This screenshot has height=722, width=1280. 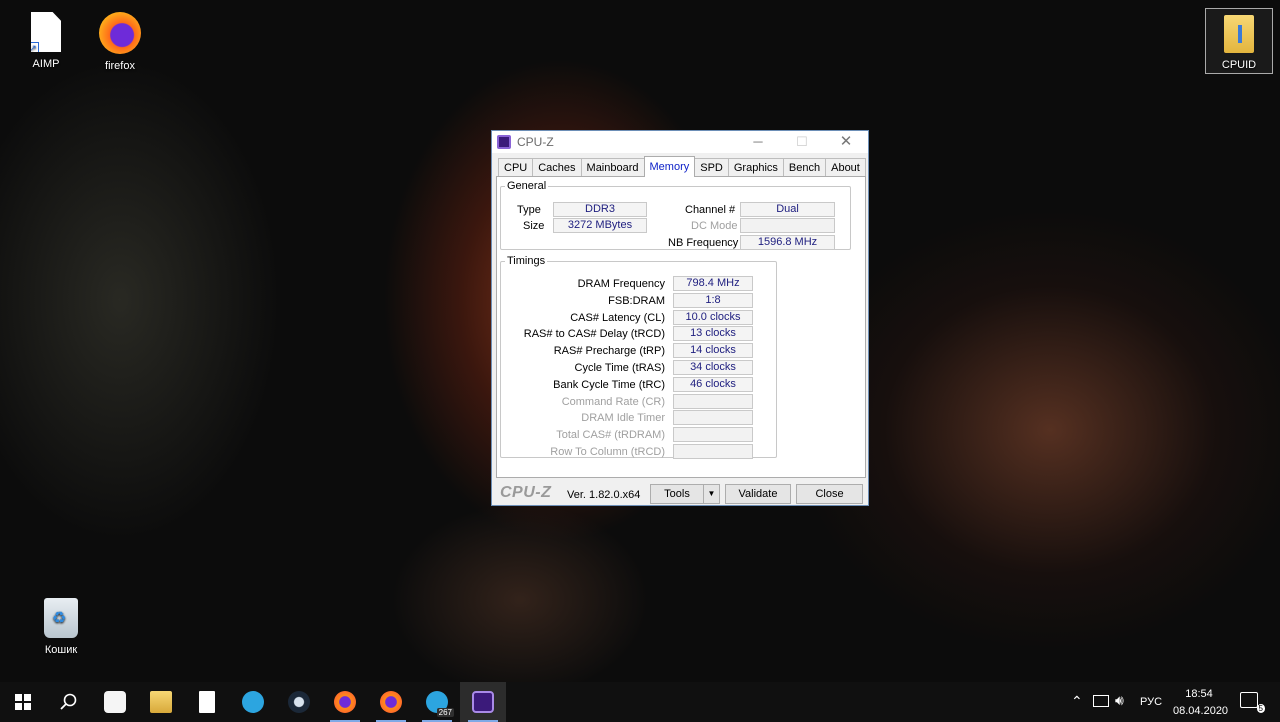 What do you see at coordinates (713, 384) in the screenshot?
I see `timing-value: 46 clocks` at bounding box center [713, 384].